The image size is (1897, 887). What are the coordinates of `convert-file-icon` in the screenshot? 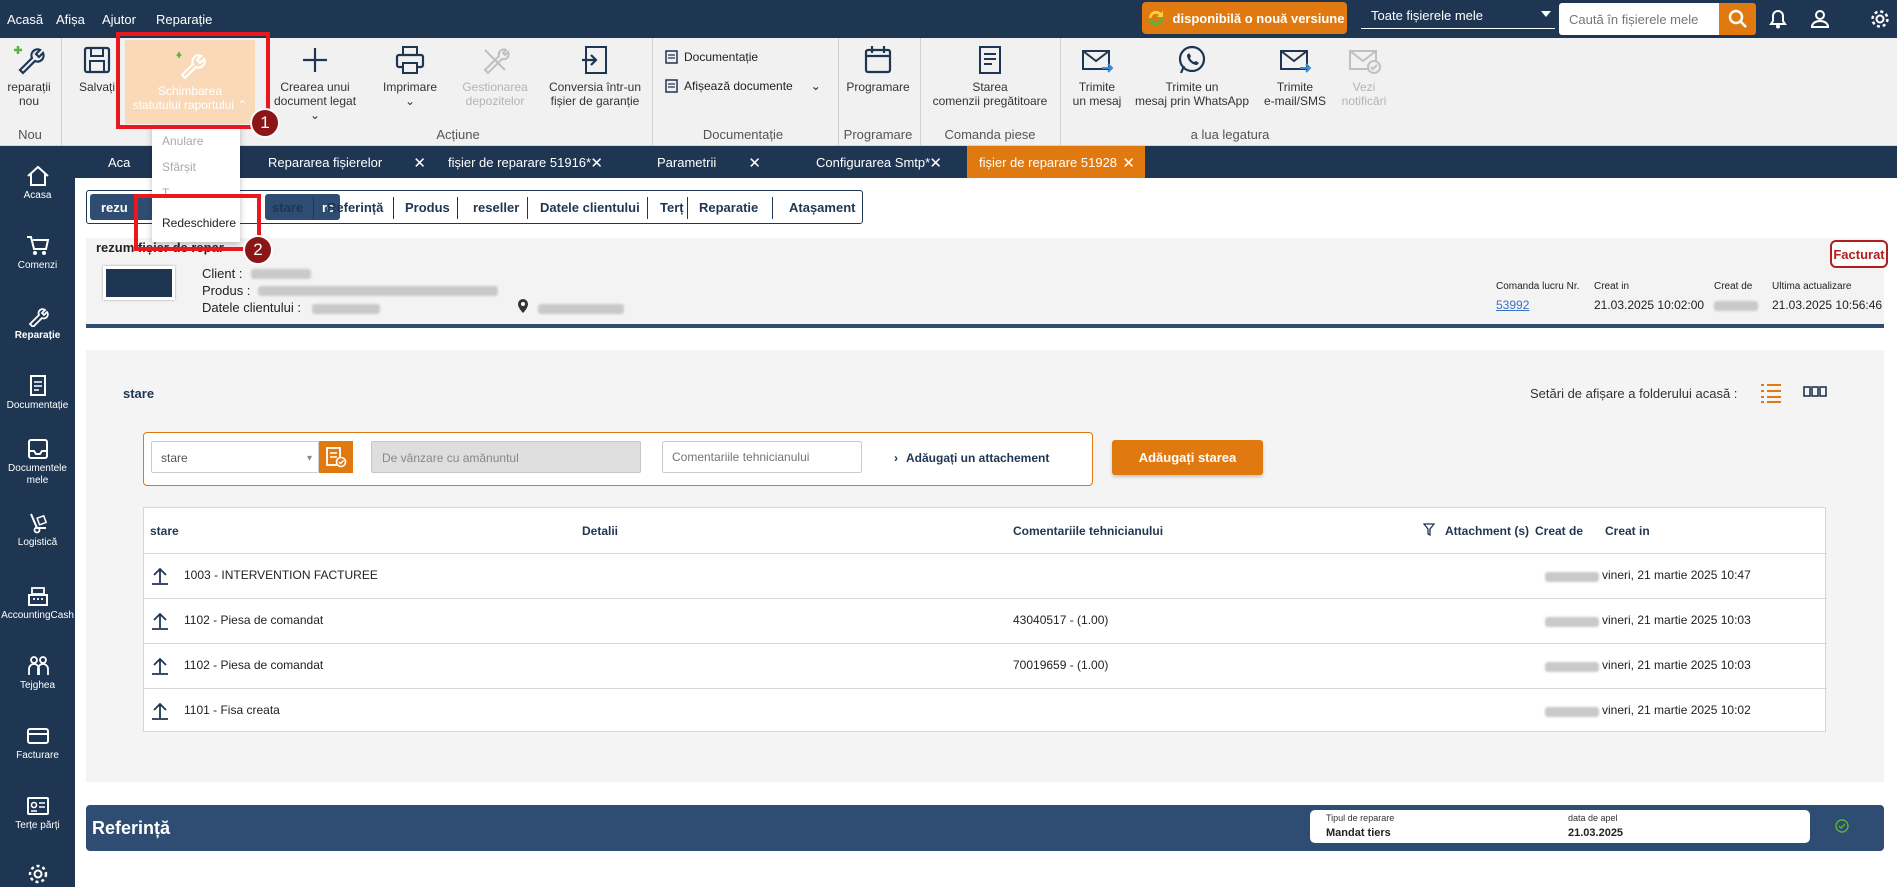 It's located at (594, 60).